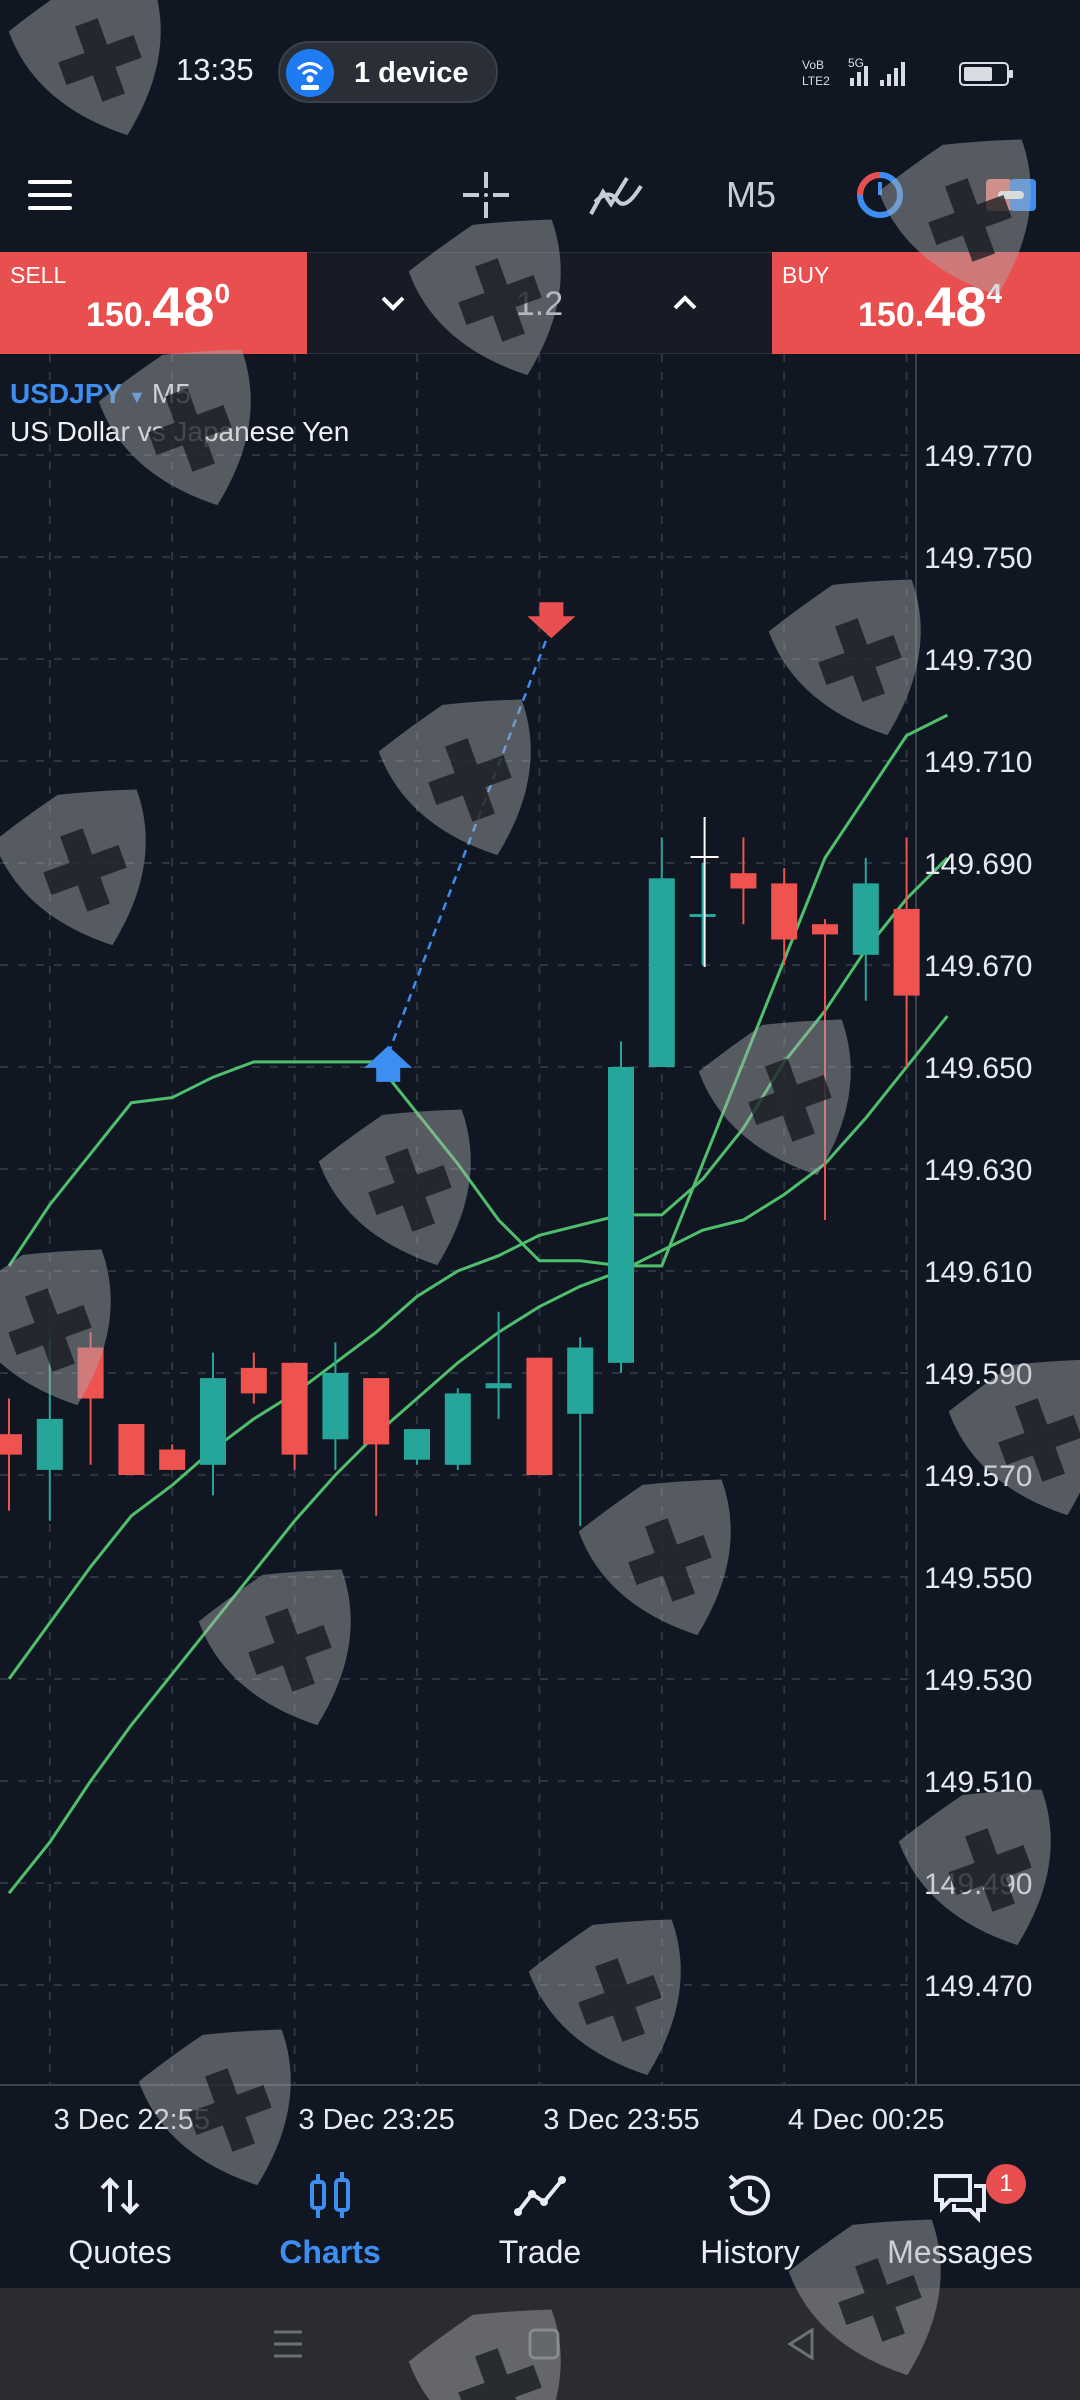 Image resolution: width=1080 pixels, height=2400 pixels. Describe the element at coordinates (540, 196) in the screenshot. I see `chart-toolbar: M5` at that location.